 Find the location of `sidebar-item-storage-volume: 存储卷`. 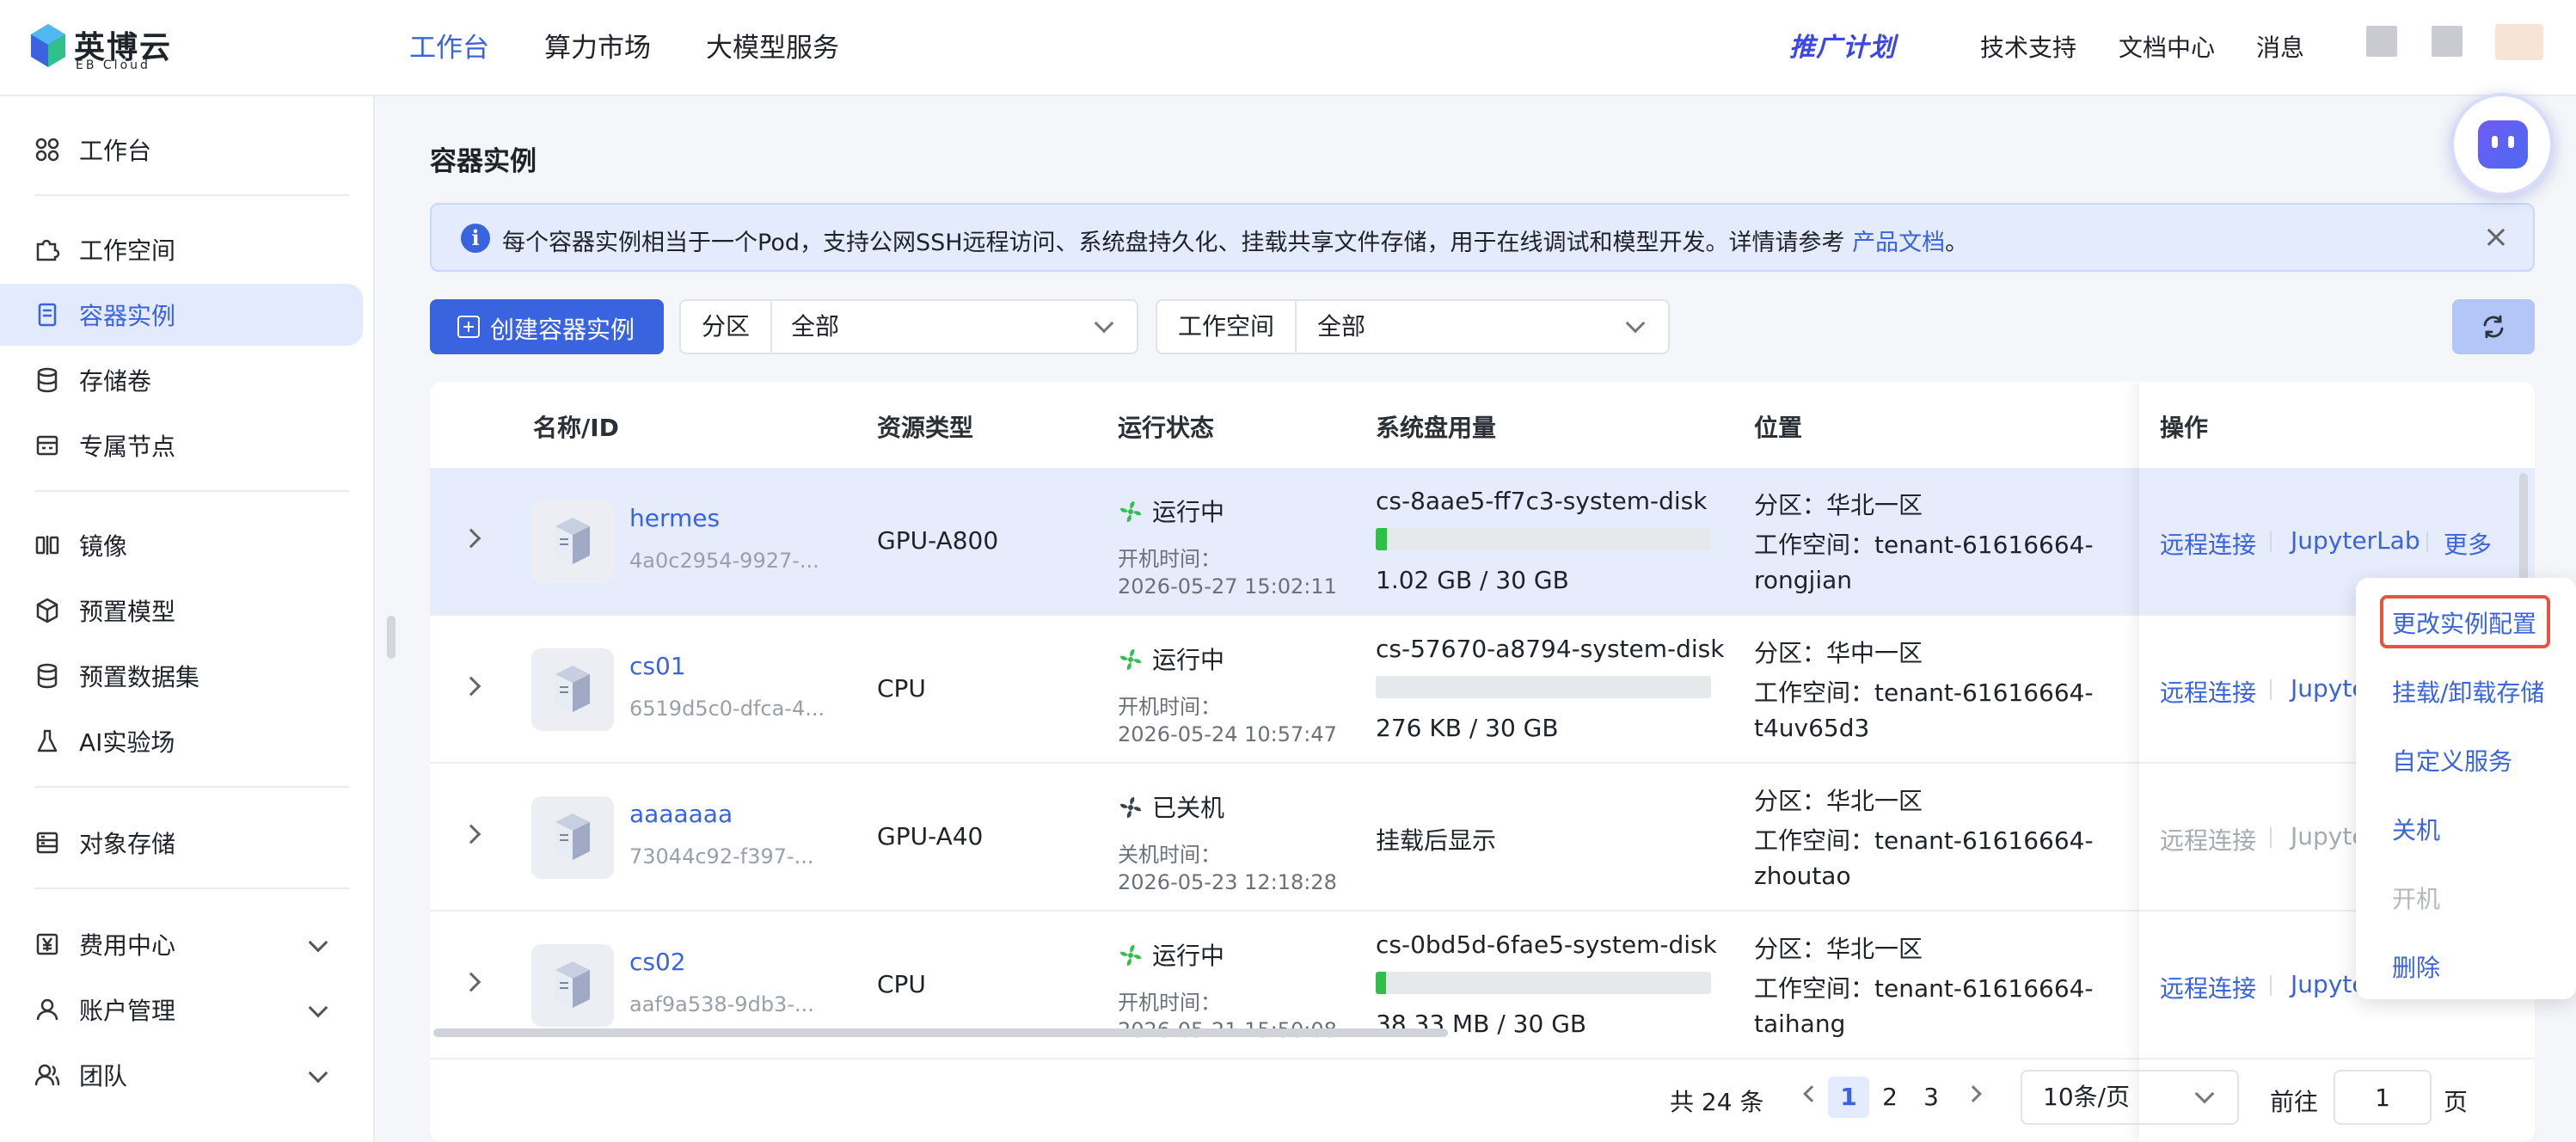

sidebar-item-storage-volume: 存储卷 is located at coordinates (181, 380).